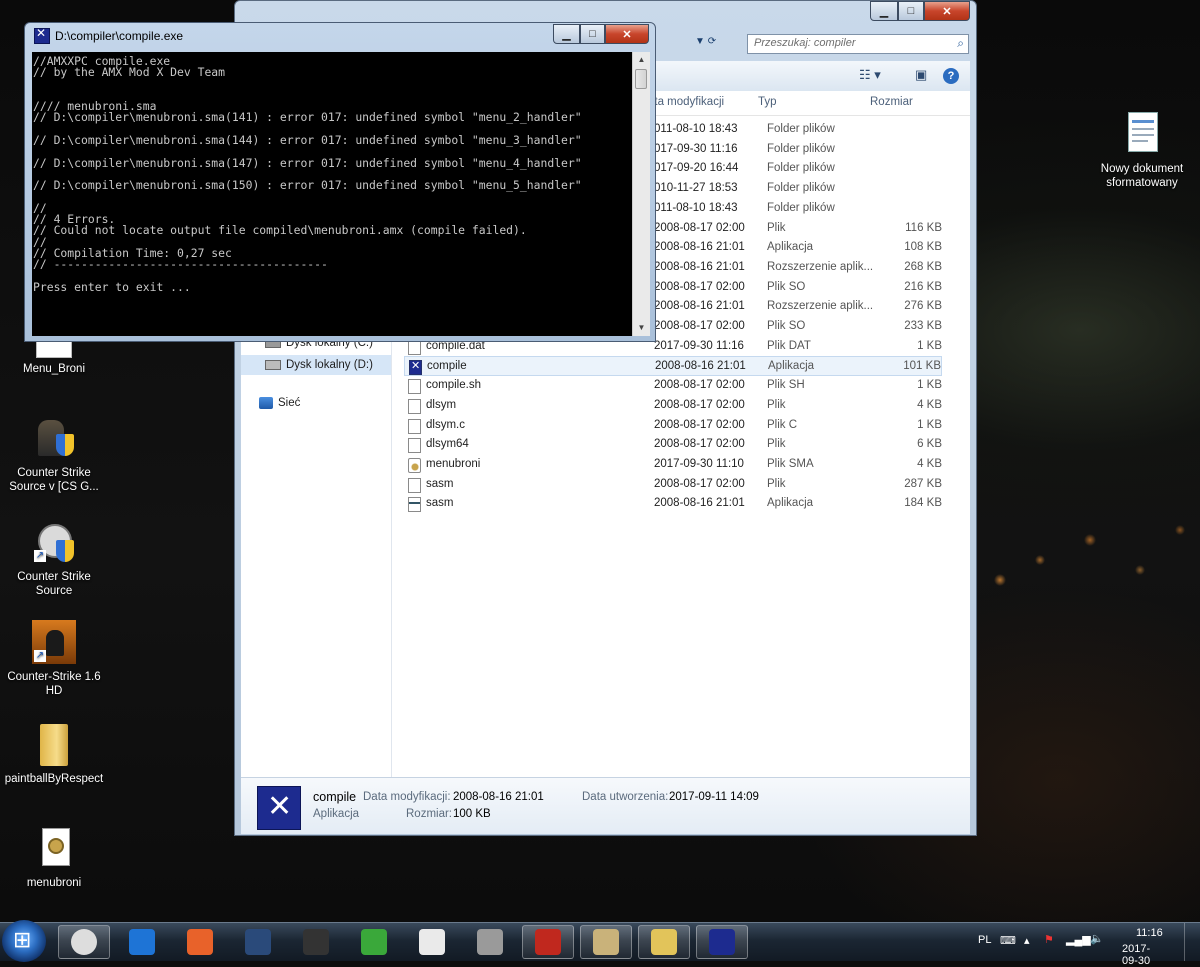  What do you see at coordinates (1049, 939) in the screenshot?
I see `network-error-icon: ⚑` at bounding box center [1049, 939].